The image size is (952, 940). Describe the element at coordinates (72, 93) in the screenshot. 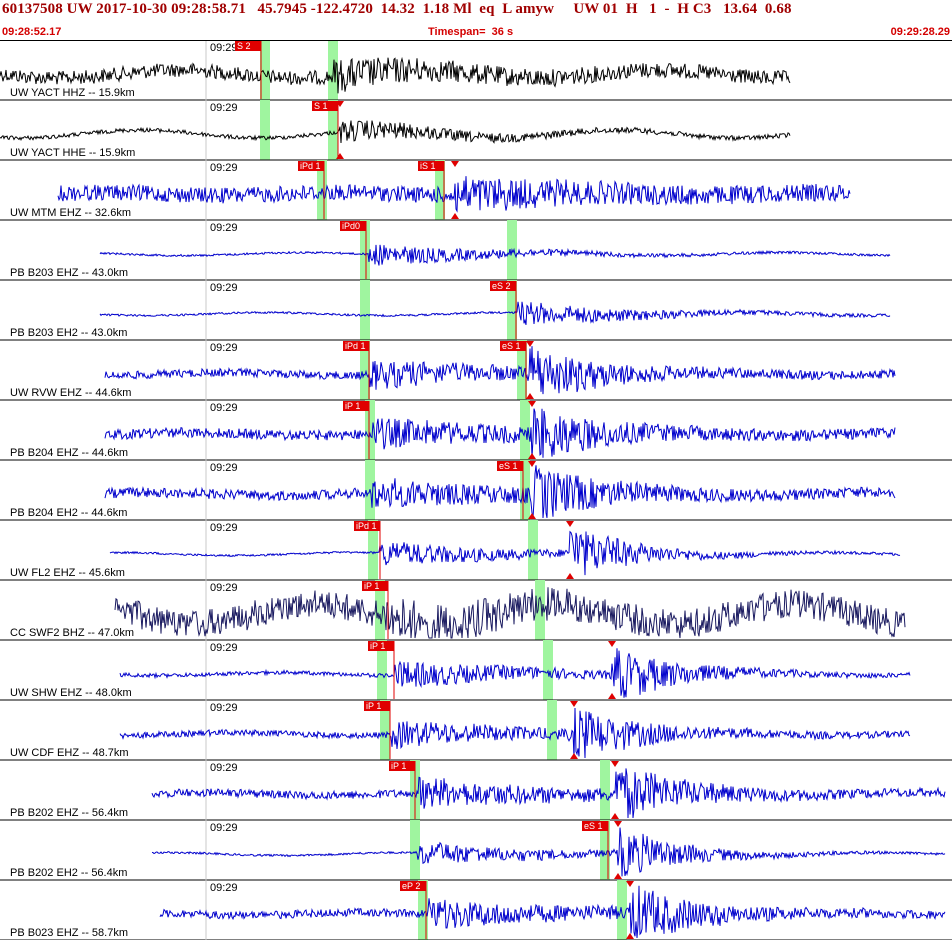

I see `channel-label: UW YACT HHZ -- 15.9km` at that location.